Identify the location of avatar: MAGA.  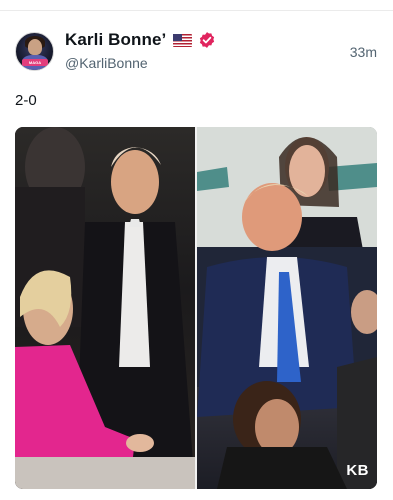
(34, 51).